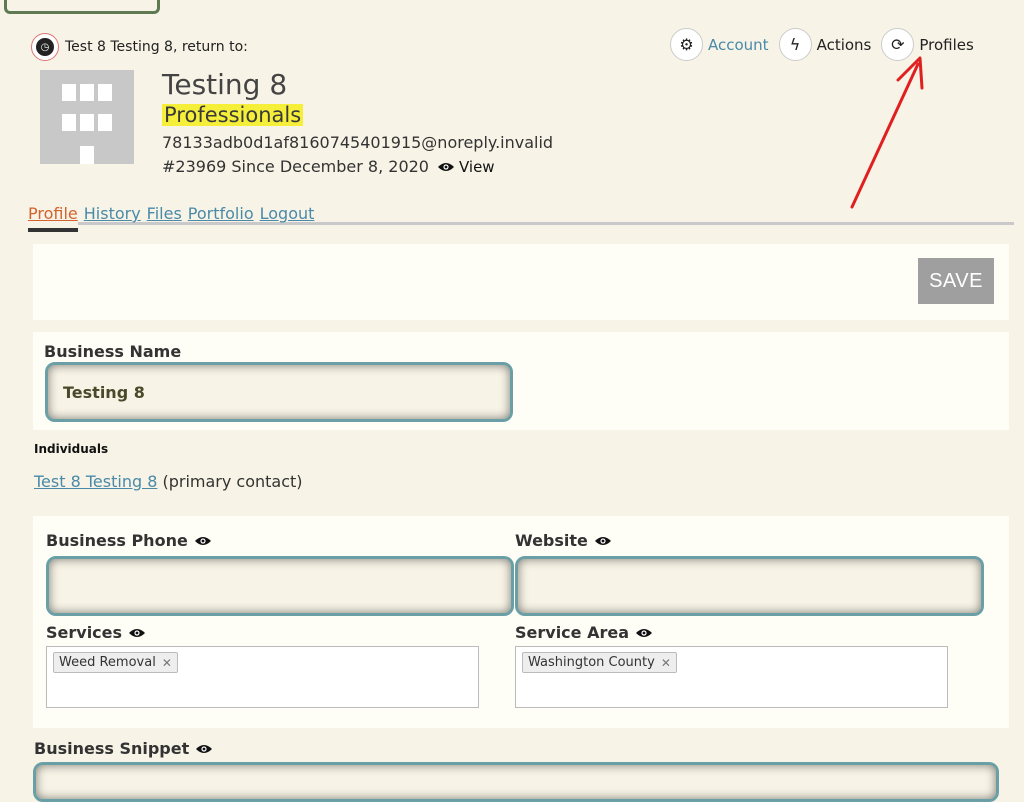 The height and width of the screenshot is (802, 1024). I want to click on business-snippet-label: Business Snippet, so click(125, 748).